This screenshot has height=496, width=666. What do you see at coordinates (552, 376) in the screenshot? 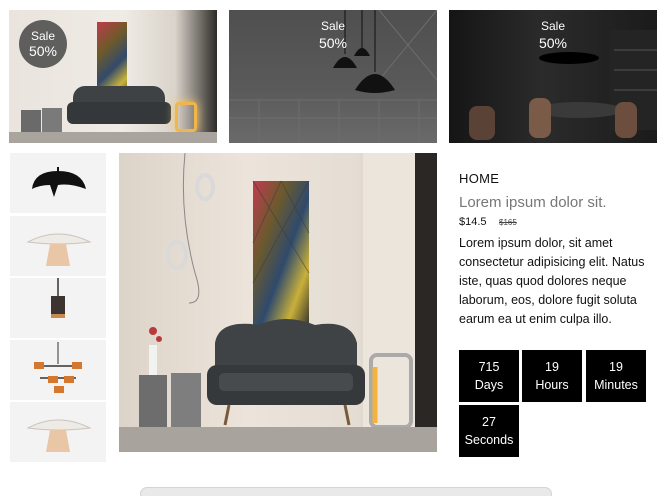
I see `countdown-hours: 19 Hours` at bounding box center [552, 376].